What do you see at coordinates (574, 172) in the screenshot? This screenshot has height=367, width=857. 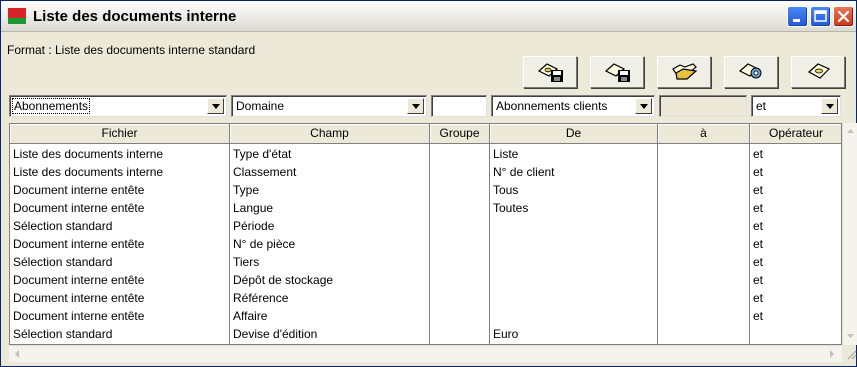 I see `cell-de: N° de client` at bounding box center [574, 172].